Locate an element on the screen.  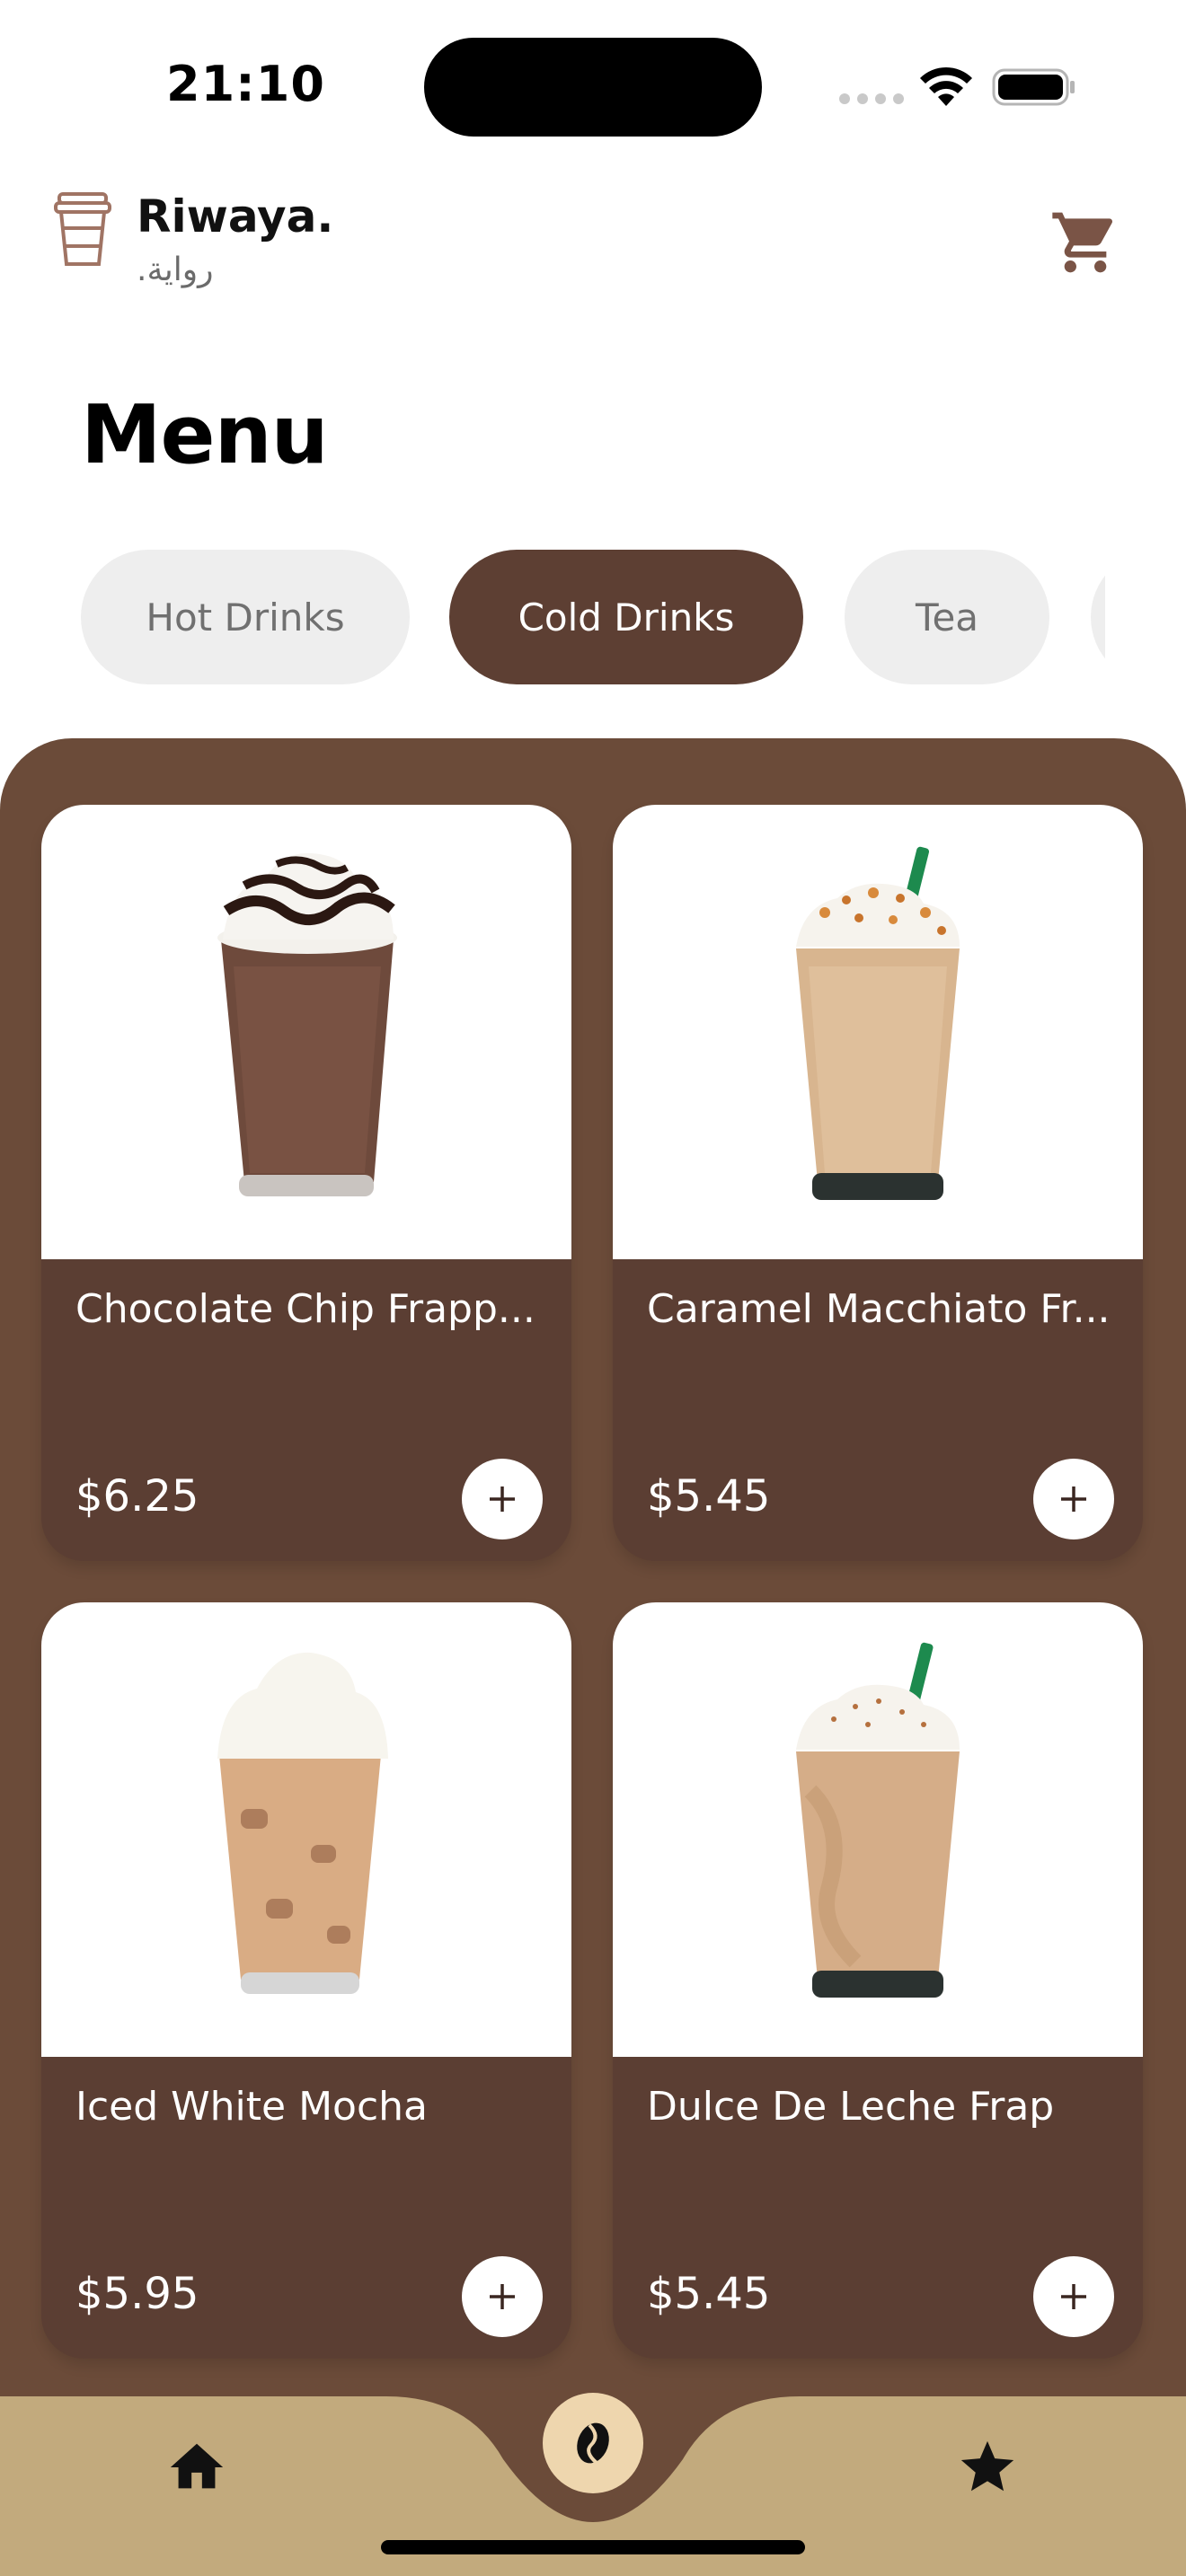
status-time: 21:10 is located at coordinates (245, 84).